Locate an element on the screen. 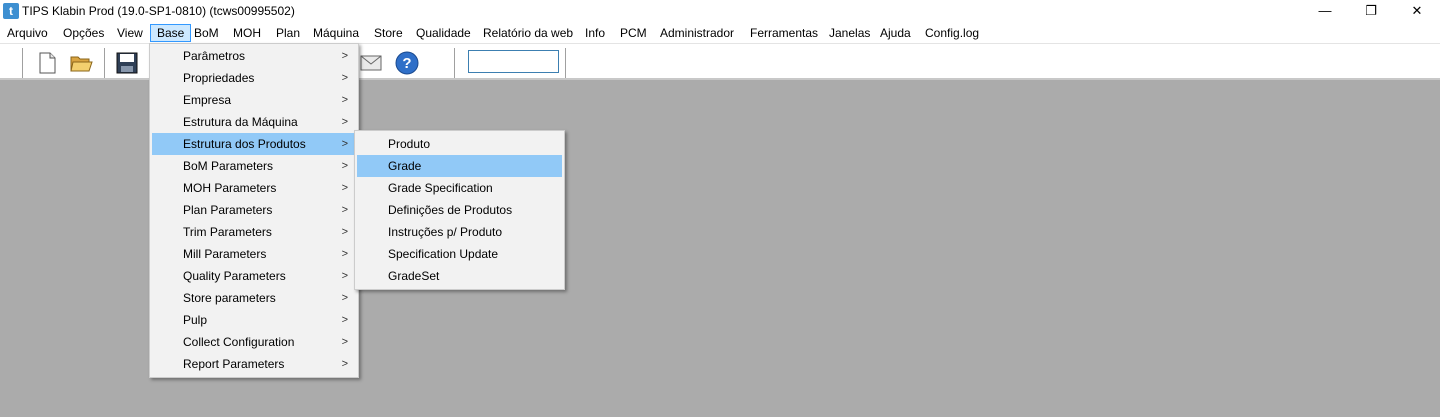  app-icon: t is located at coordinates (11, 11).